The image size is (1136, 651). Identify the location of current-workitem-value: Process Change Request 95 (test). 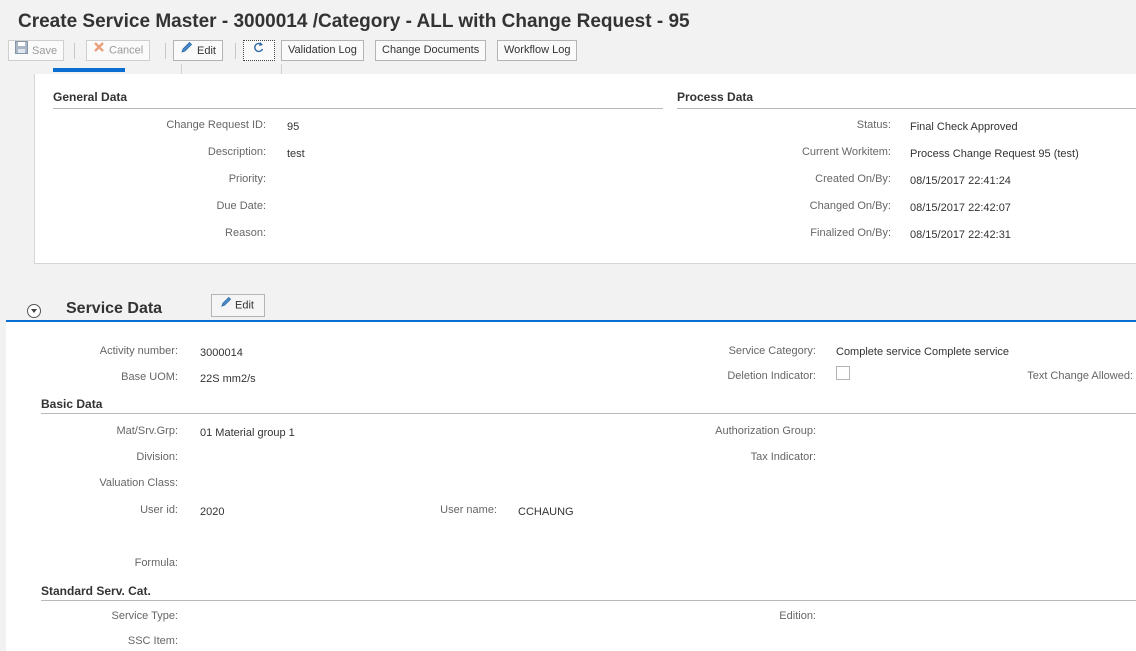
(994, 154).